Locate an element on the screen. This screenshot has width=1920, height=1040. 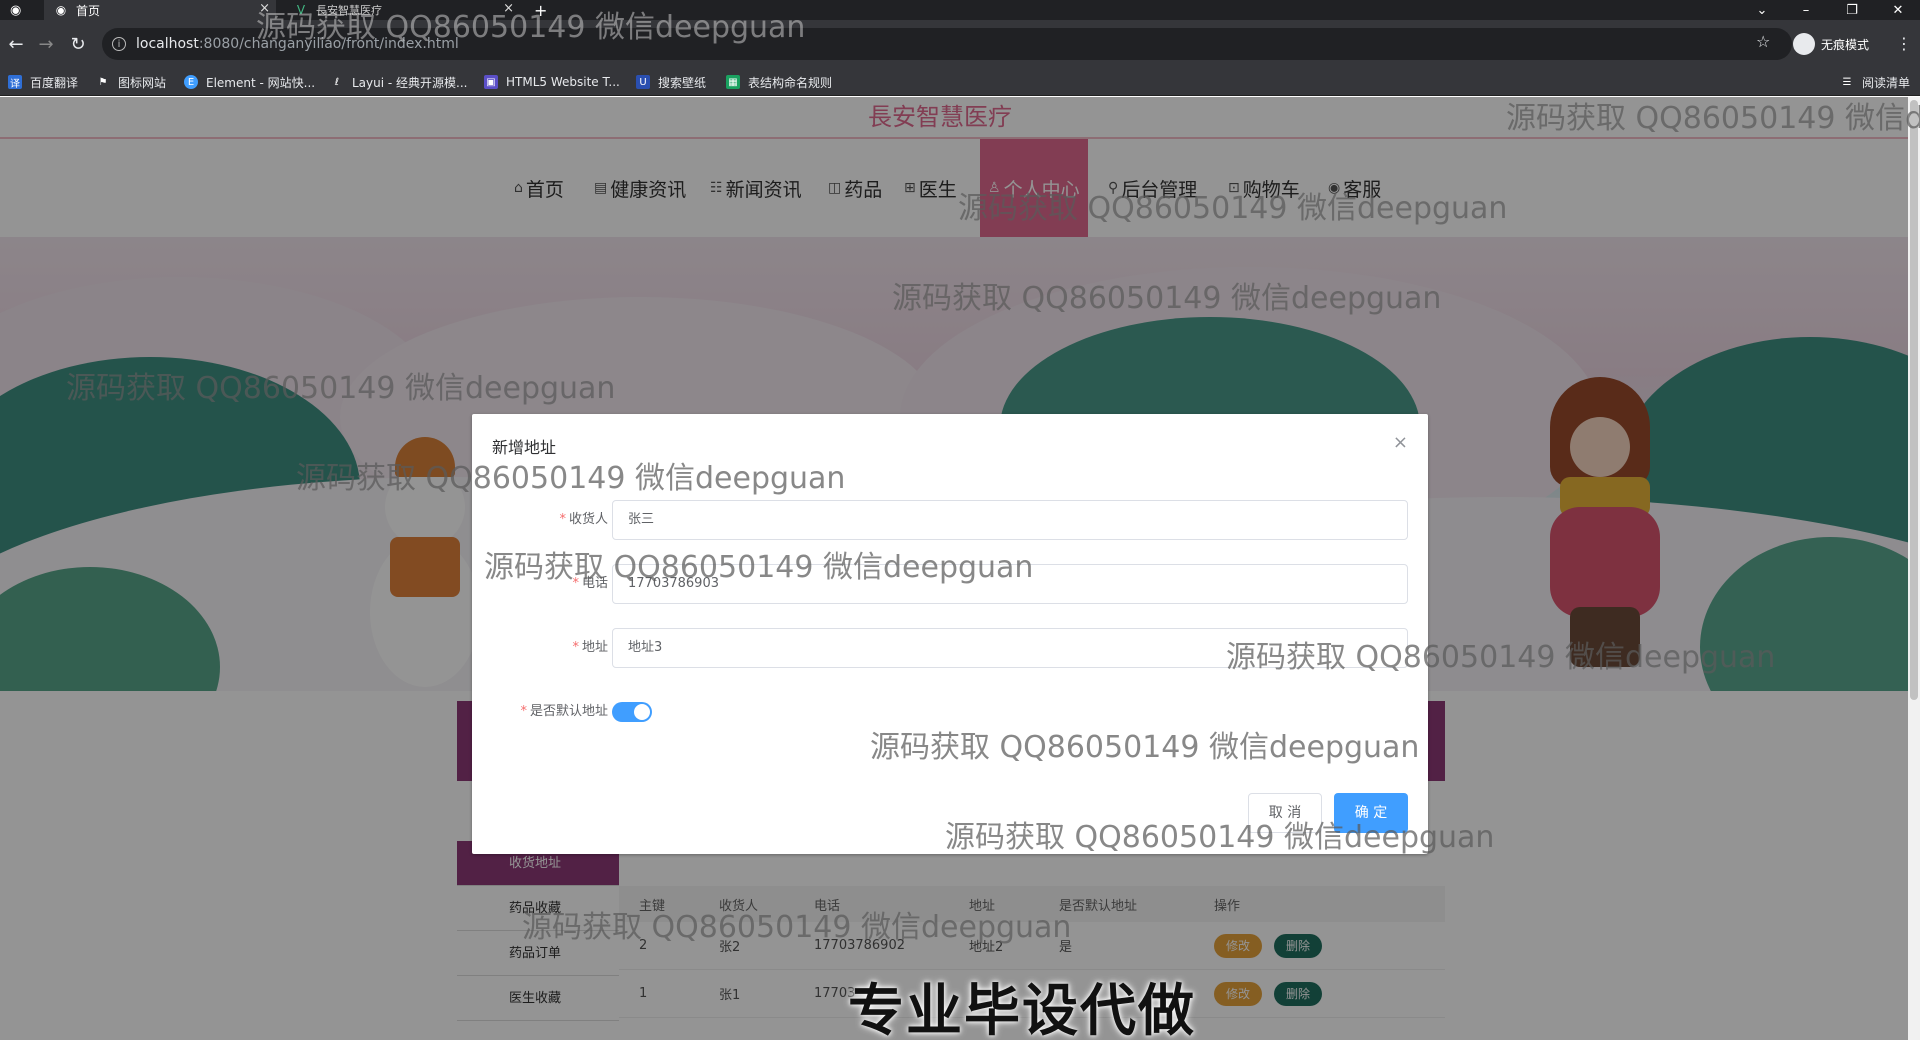
bookmark-item: ▦ 表结构命名规则 is located at coordinates (779, 82).